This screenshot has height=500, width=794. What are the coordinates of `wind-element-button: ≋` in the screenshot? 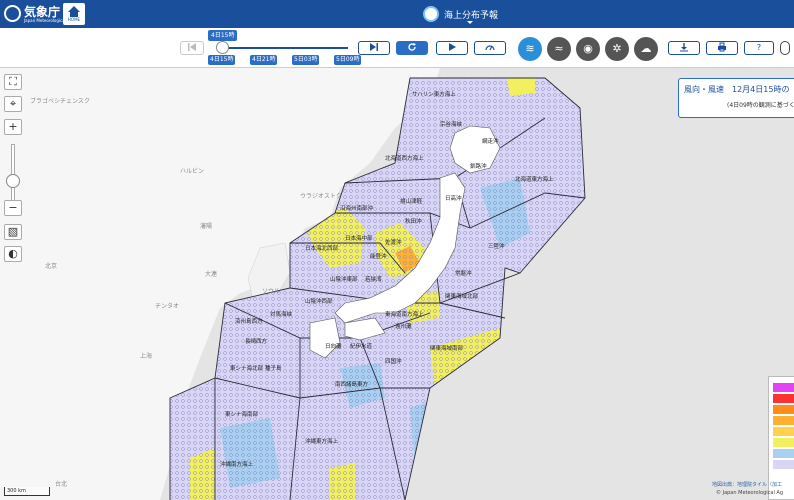 It's located at (530, 49).